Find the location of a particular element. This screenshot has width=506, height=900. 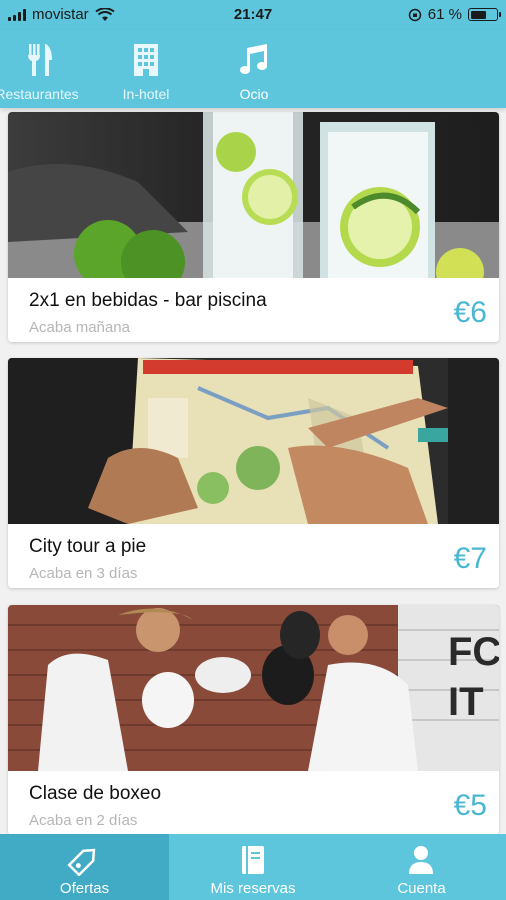

orientation-lock-icon is located at coordinates (415, 14).